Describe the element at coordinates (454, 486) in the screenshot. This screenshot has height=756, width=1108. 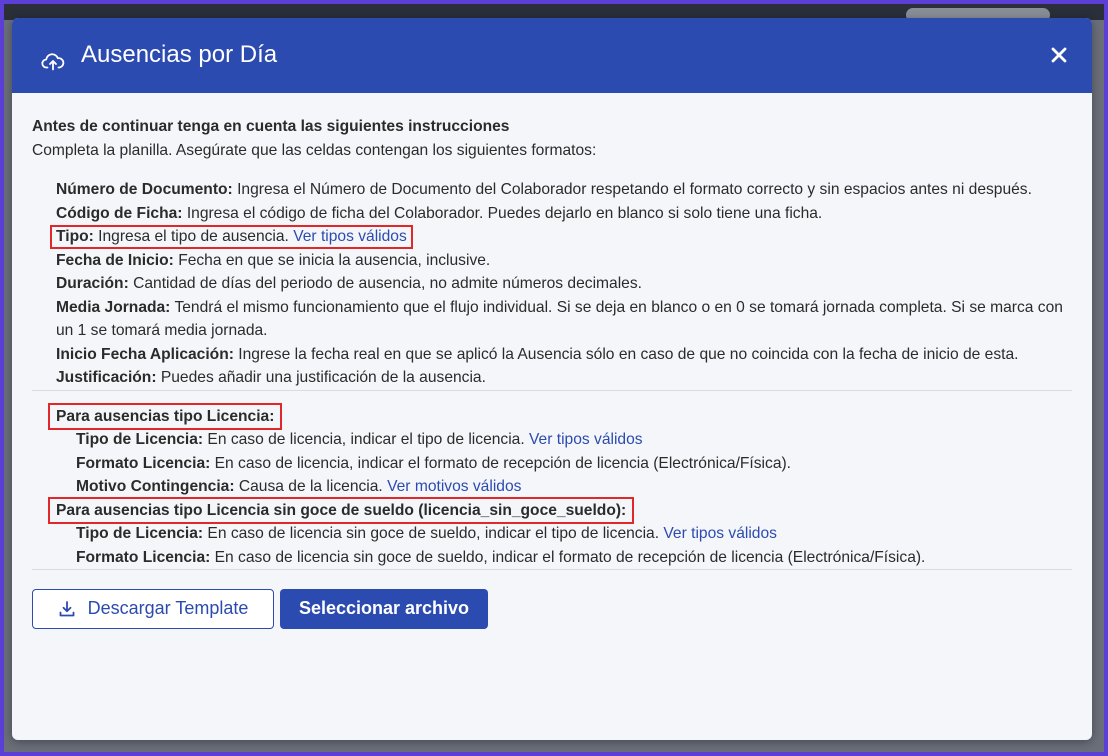
I see `licencia-ver-motivos-link: Ver motivos válidos` at that location.